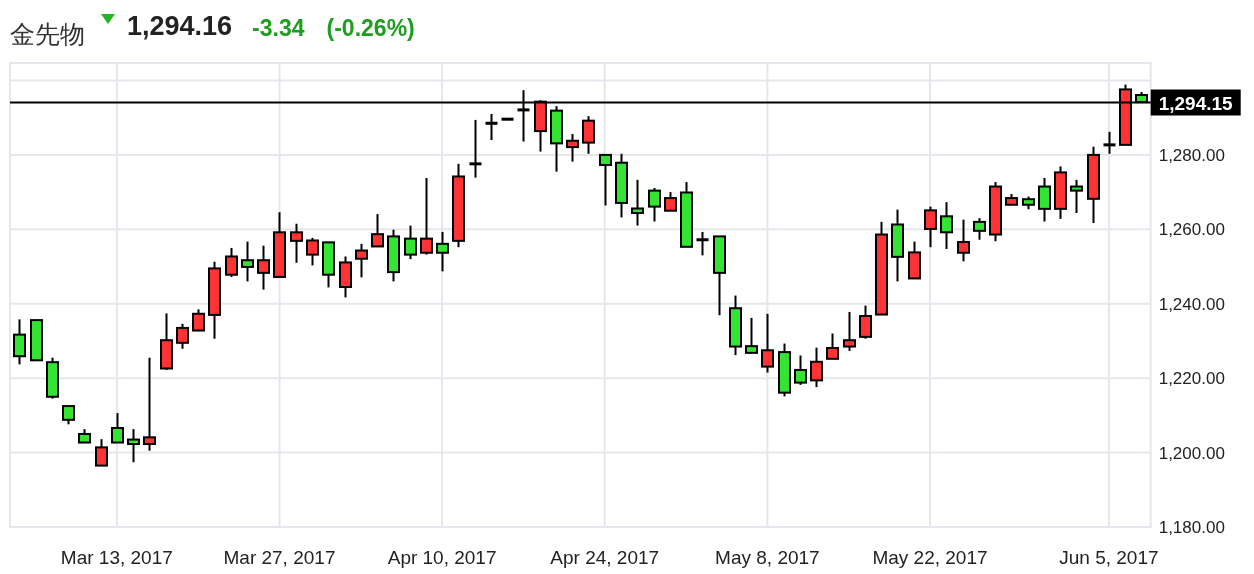  Describe the element at coordinates (1109, 557) in the screenshot. I see `axis-label: Jun 5, 2017` at that location.